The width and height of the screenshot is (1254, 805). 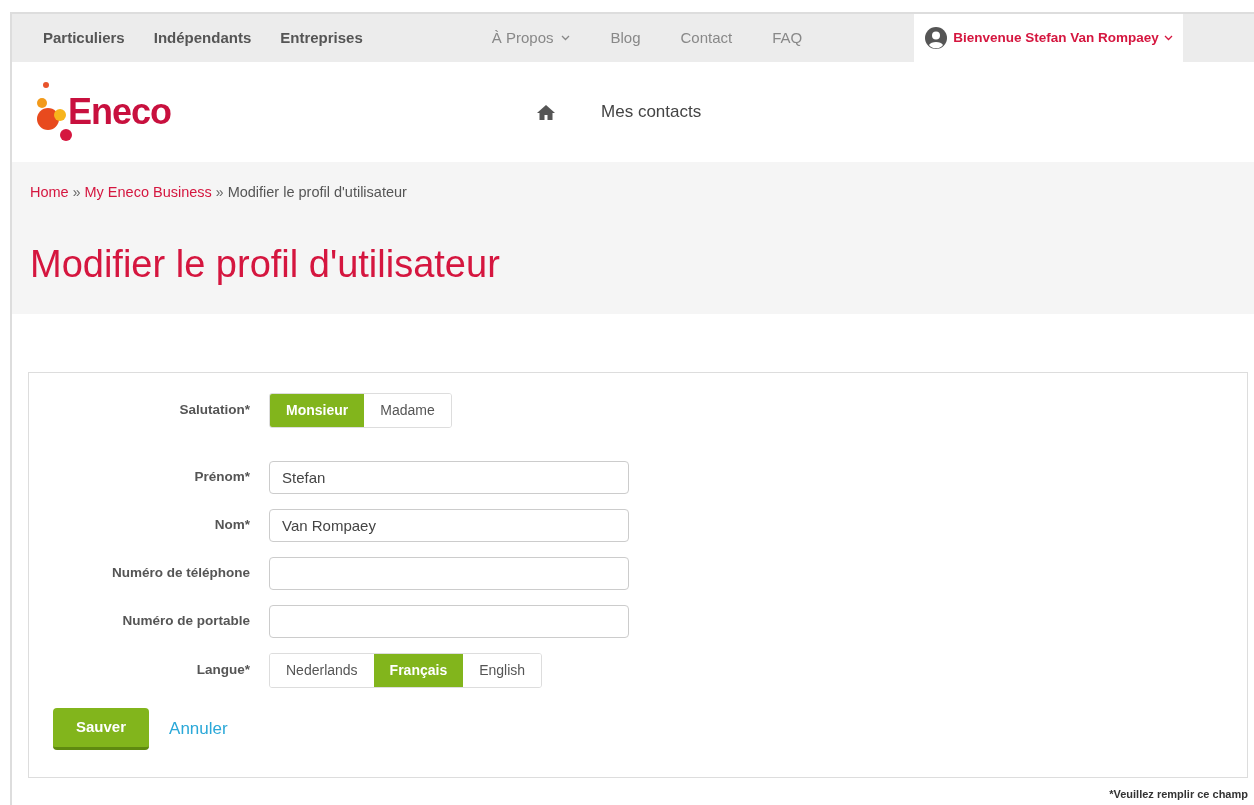 What do you see at coordinates (222, 670) in the screenshot?
I see `field-label: Langue*` at bounding box center [222, 670].